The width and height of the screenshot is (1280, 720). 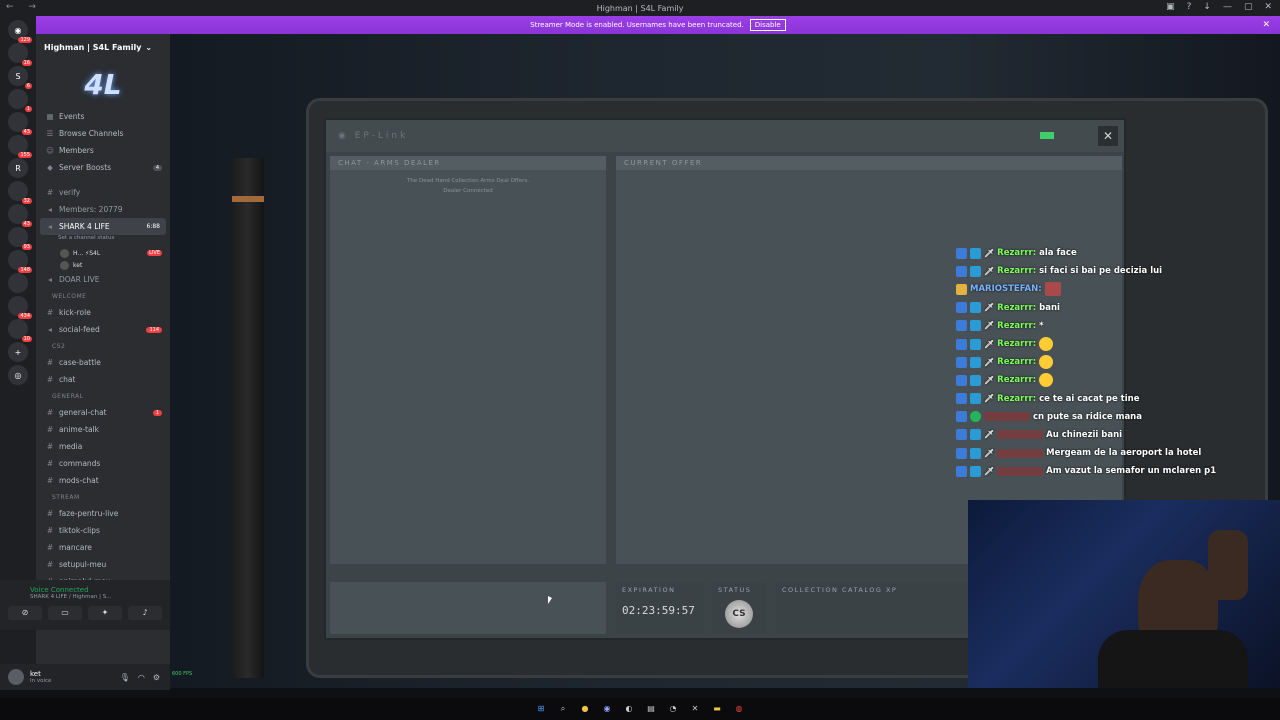 What do you see at coordinates (20, 146) in the screenshot?
I see `server-icon: 155` at bounding box center [20, 146].